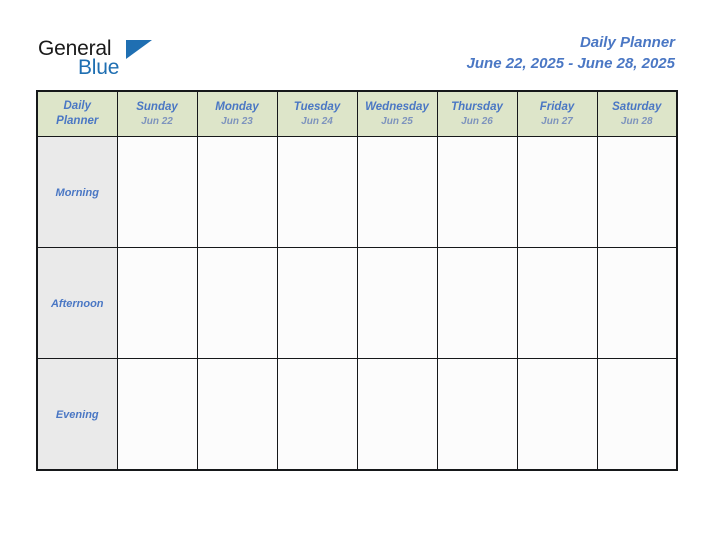 The width and height of the screenshot is (712, 550). What do you see at coordinates (477, 192) in the screenshot?
I see `slot-morning-thursday` at bounding box center [477, 192].